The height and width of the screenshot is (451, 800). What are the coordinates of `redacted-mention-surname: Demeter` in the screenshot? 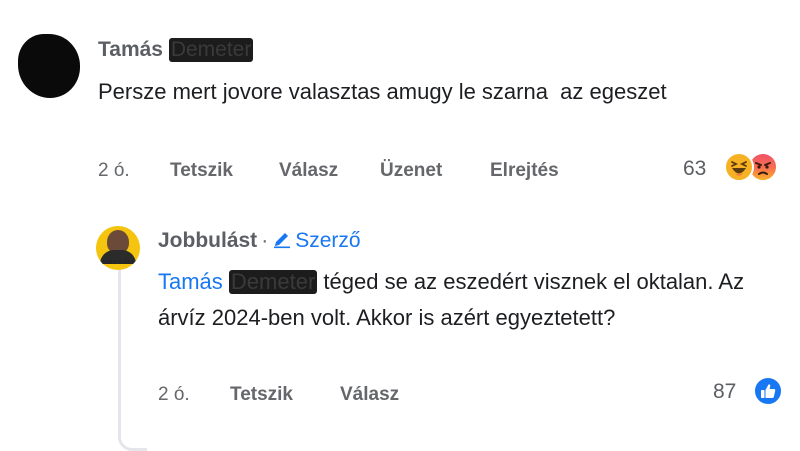 It's located at (273, 281).